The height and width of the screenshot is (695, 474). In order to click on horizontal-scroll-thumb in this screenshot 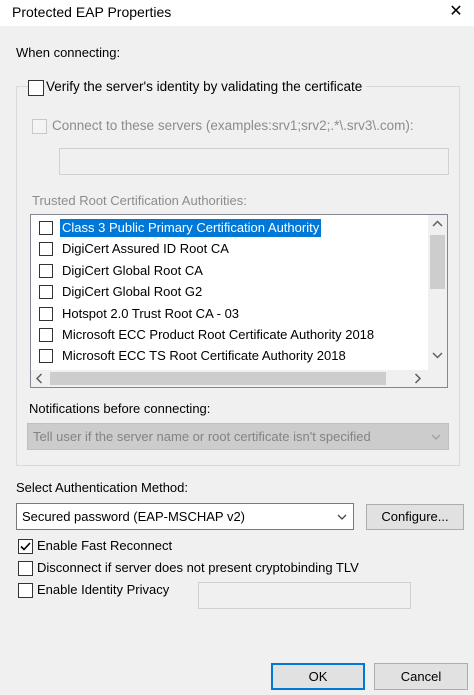, I will do `click(218, 378)`.